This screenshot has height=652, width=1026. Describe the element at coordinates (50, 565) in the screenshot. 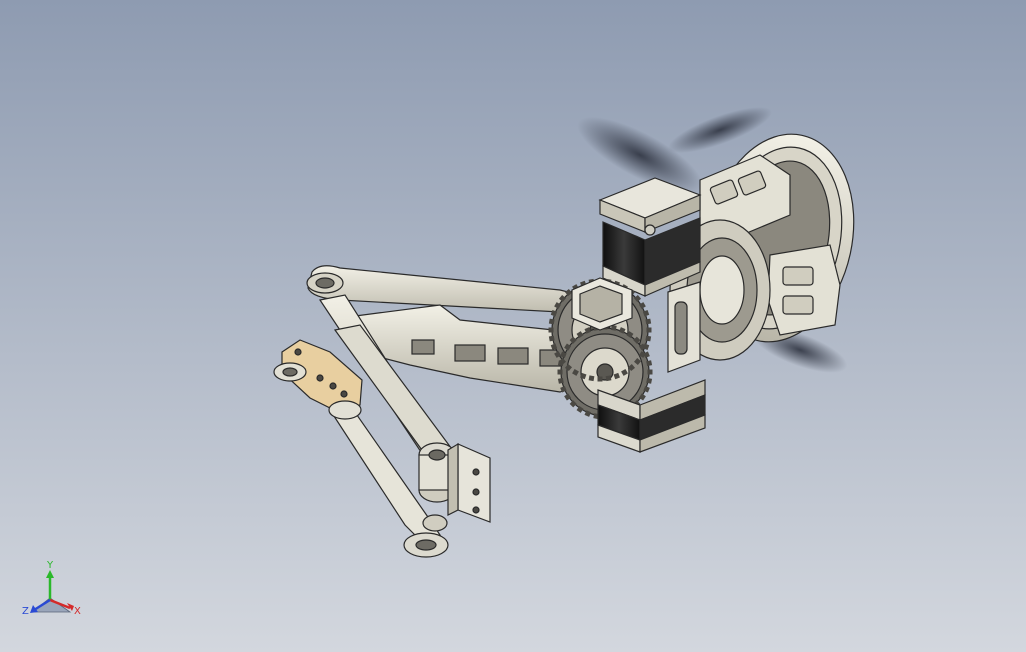

I see `triad-y-label: Y` at that location.